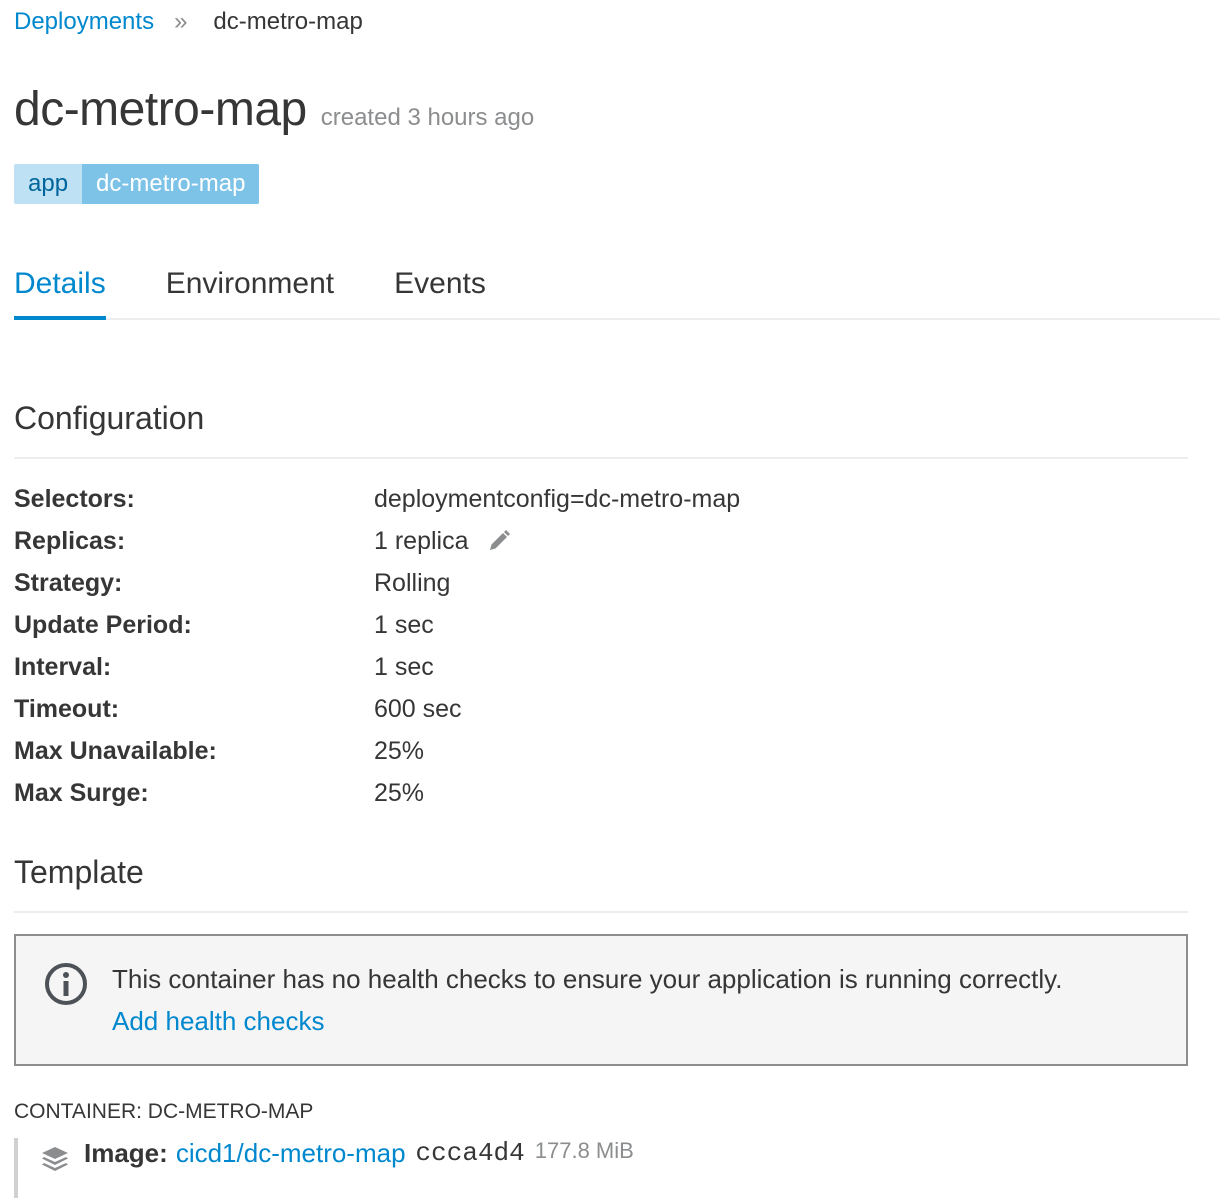 This screenshot has height=1198, width=1220. What do you see at coordinates (291, 1153) in the screenshot?
I see `image-link: cicd1/dc-metro-map` at bounding box center [291, 1153].